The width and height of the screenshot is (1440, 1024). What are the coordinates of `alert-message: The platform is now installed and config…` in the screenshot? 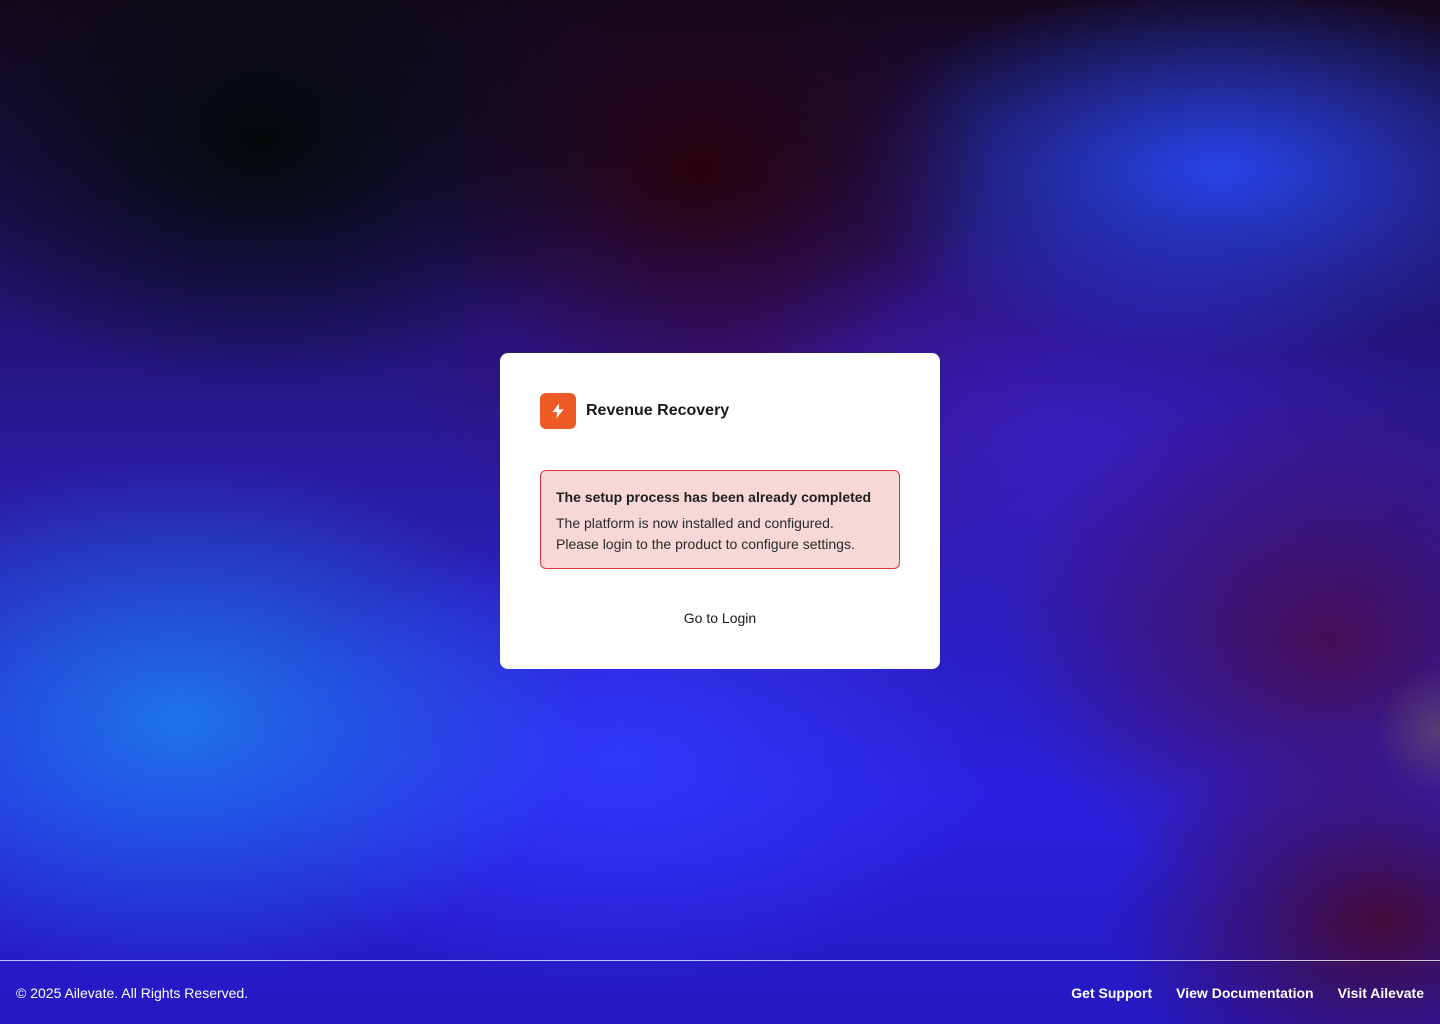 It's located at (720, 534).